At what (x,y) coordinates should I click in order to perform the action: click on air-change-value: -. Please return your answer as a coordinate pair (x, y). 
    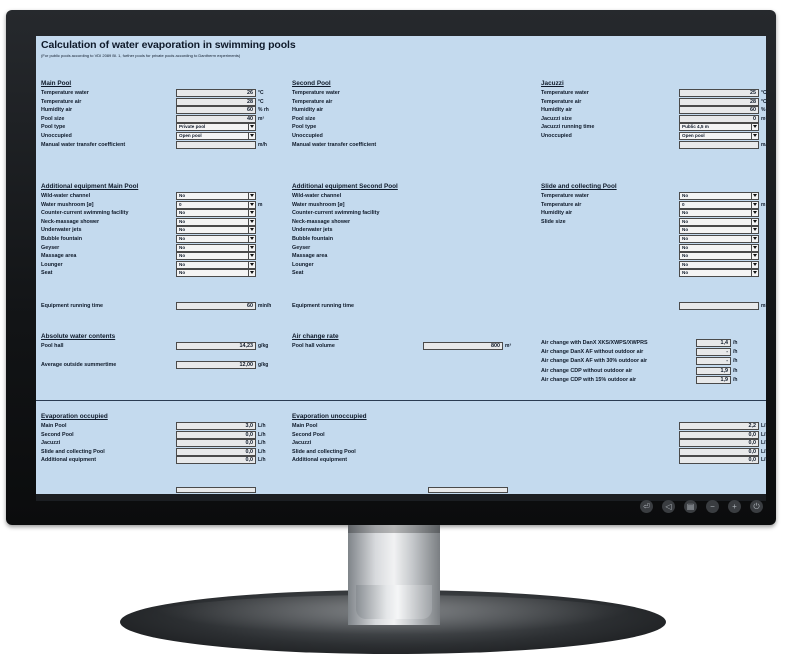
    Looking at the image, I should click on (713, 361).